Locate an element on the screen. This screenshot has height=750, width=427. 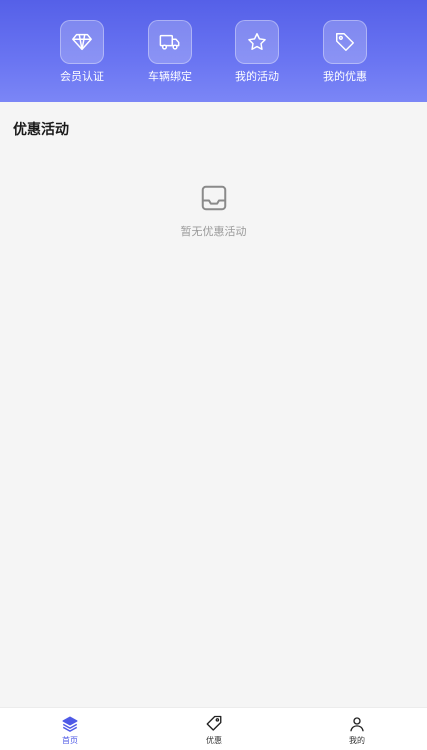
shortcut-label: 会员认证 is located at coordinates (82, 76).